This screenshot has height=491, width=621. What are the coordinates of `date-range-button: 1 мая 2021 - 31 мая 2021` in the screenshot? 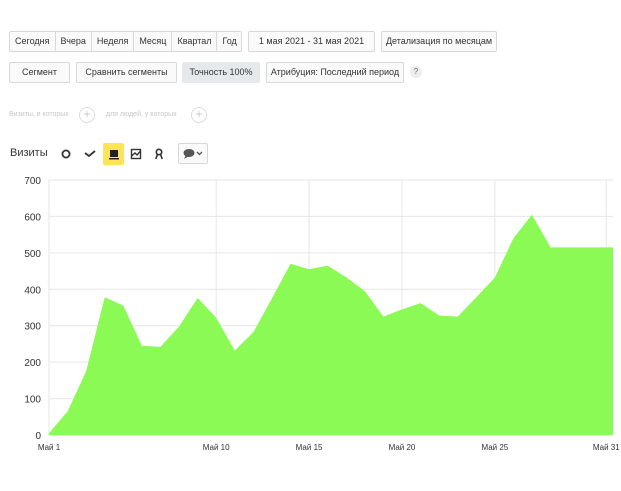 It's located at (311, 41).